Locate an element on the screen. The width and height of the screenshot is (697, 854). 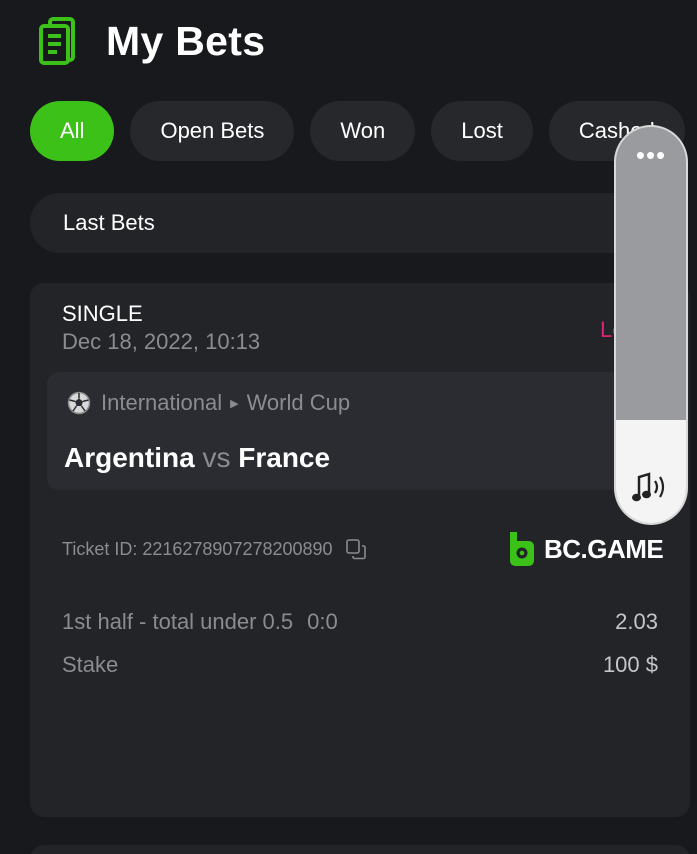
league-breadcrumb: International ▶ World Cup is located at coordinates (208, 403).